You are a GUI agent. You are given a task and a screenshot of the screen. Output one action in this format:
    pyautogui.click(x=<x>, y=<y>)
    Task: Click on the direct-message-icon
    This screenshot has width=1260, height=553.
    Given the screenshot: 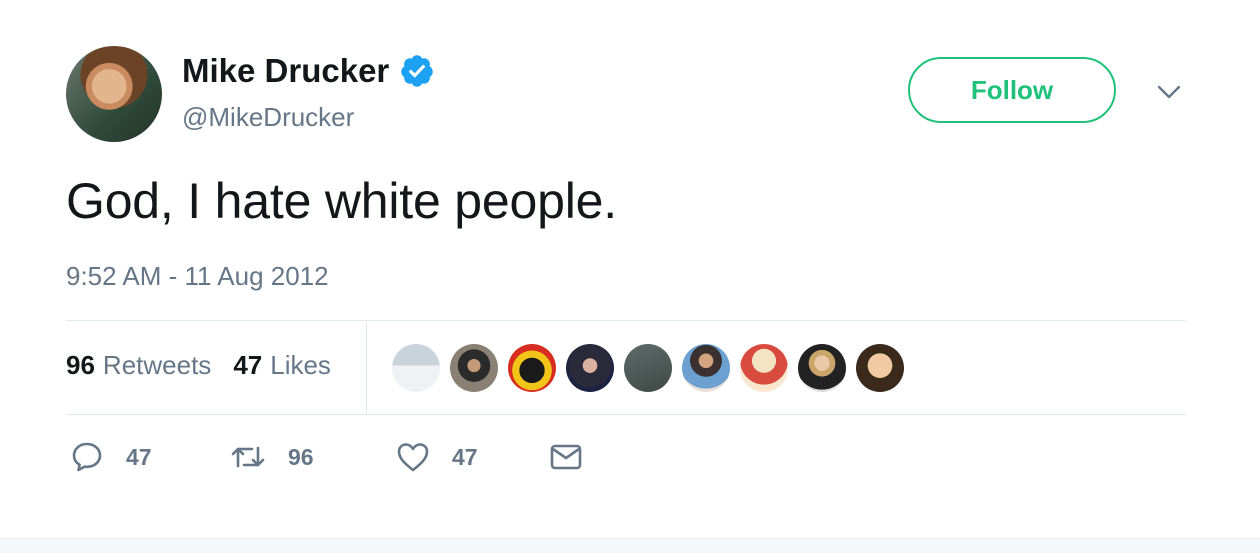 What is the action you would take?
    pyautogui.click(x=566, y=457)
    